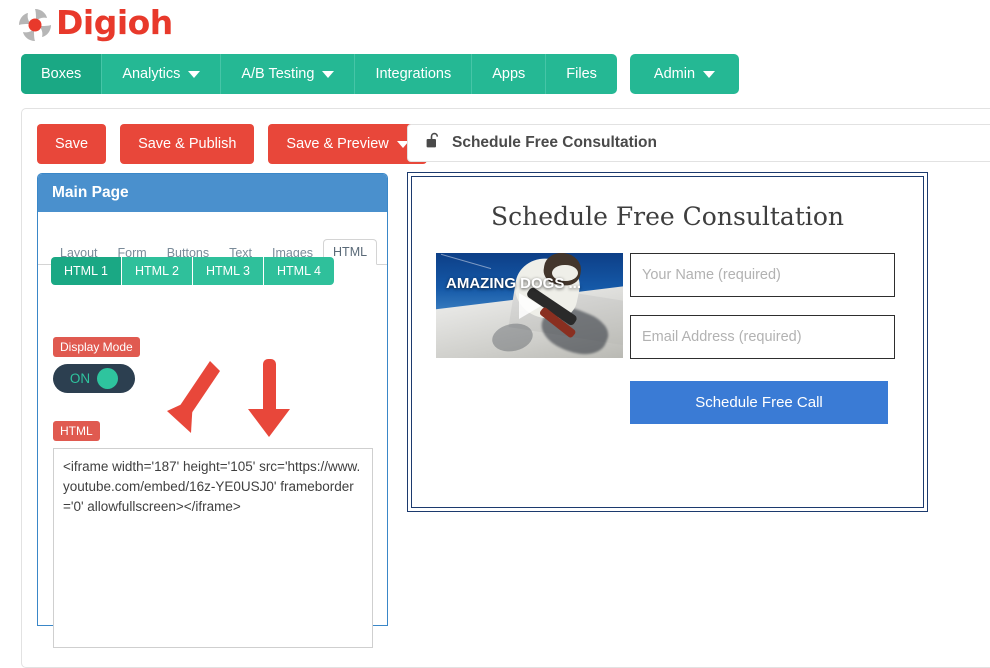 This screenshot has height=668, width=990. What do you see at coordinates (350, 252) in the screenshot?
I see `tab-label: HTML` at bounding box center [350, 252].